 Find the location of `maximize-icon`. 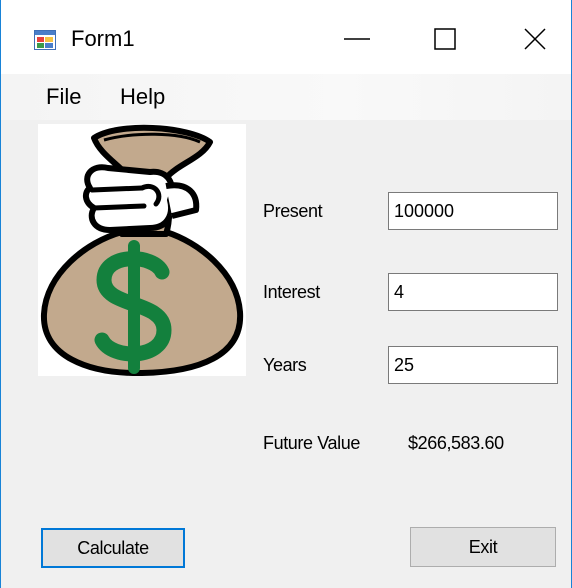

maximize-icon is located at coordinates (445, 39).